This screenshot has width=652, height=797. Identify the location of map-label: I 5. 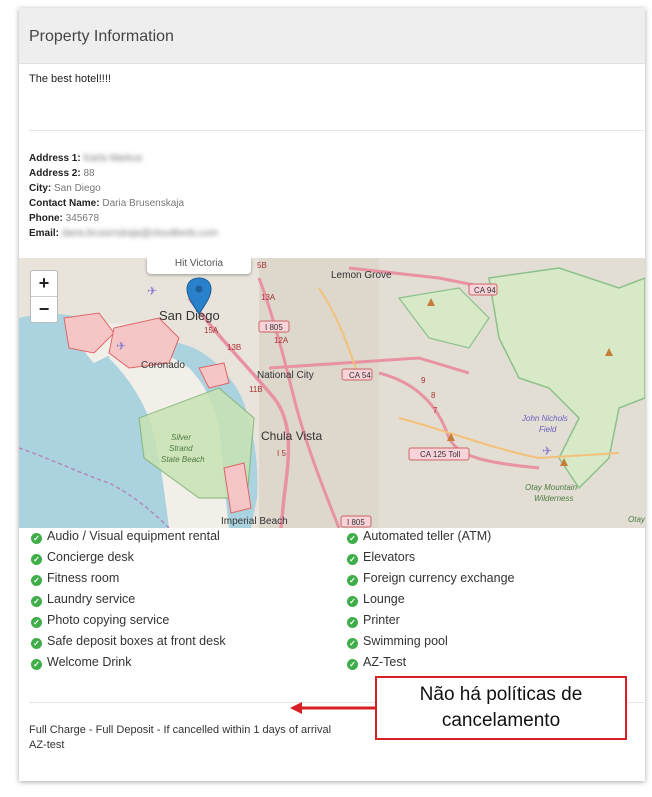
(281, 453).